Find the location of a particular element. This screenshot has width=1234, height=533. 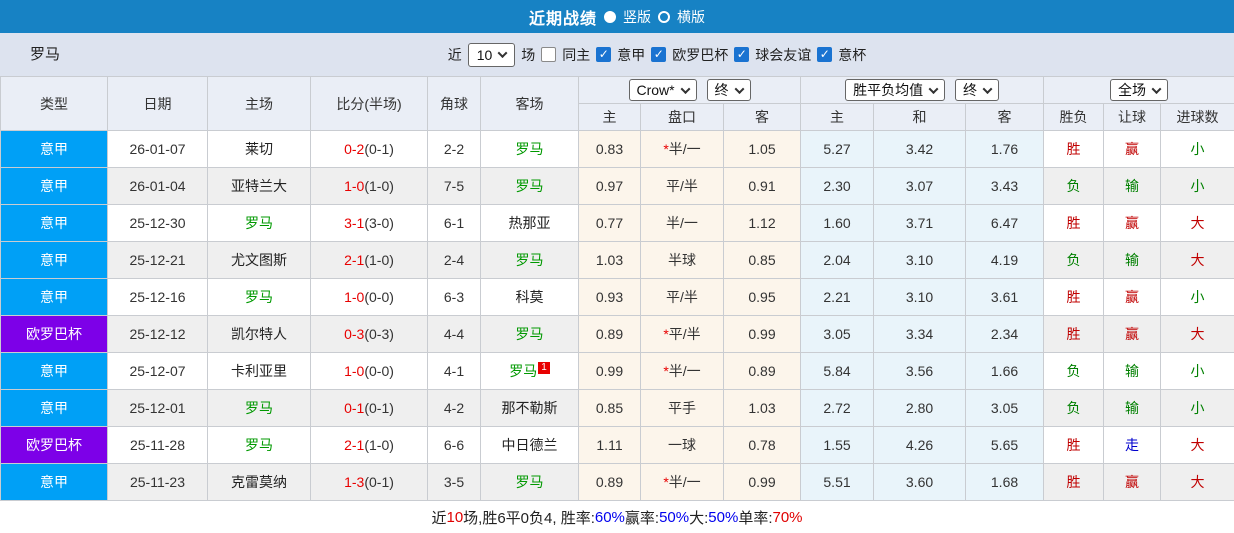

handicap-line: 半/一 is located at coordinates (682, 223).